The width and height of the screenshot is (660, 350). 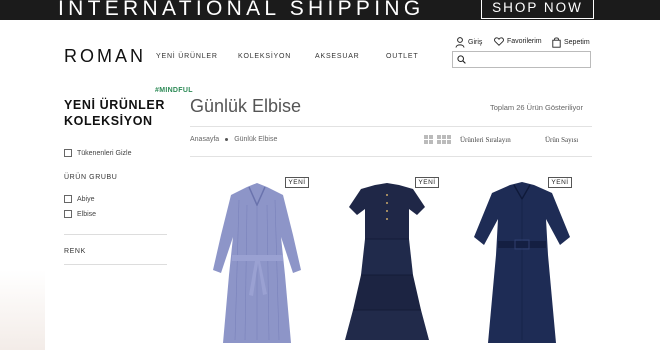 I want to click on shop-now-button: SHOP NOW, so click(x=537, y=9).